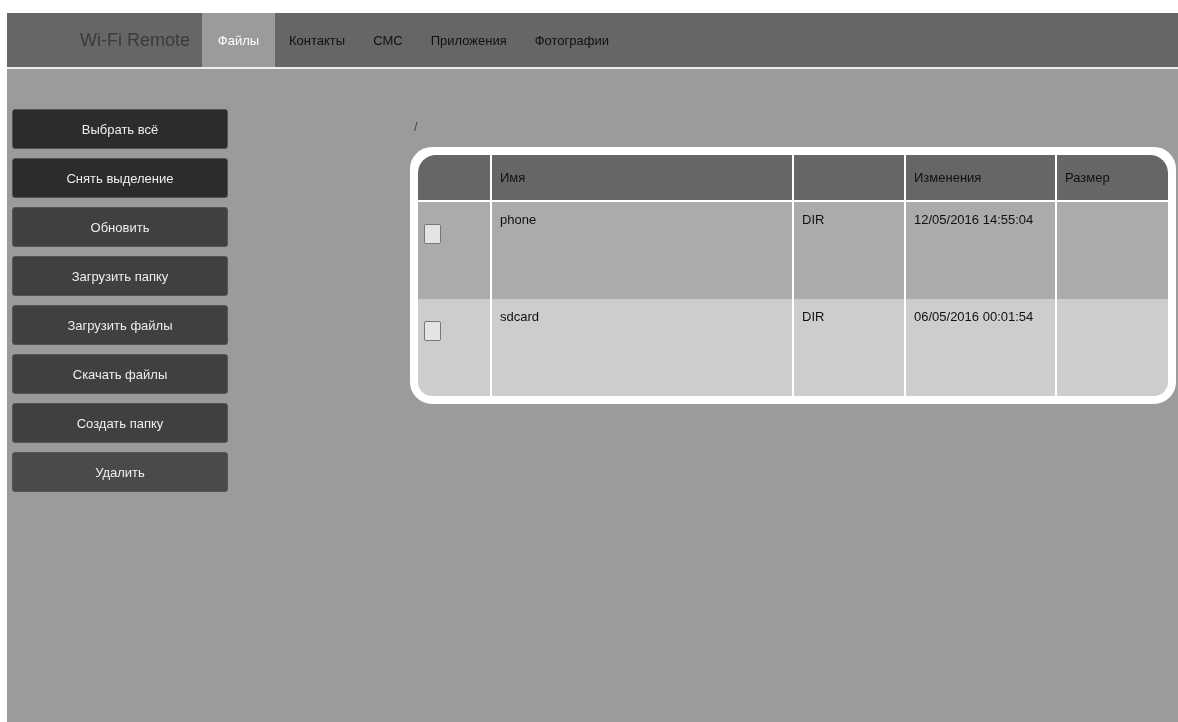  Describe the element at coordinates (1112, 178) in the screenshot. I see `column-header: Размер` at that location.